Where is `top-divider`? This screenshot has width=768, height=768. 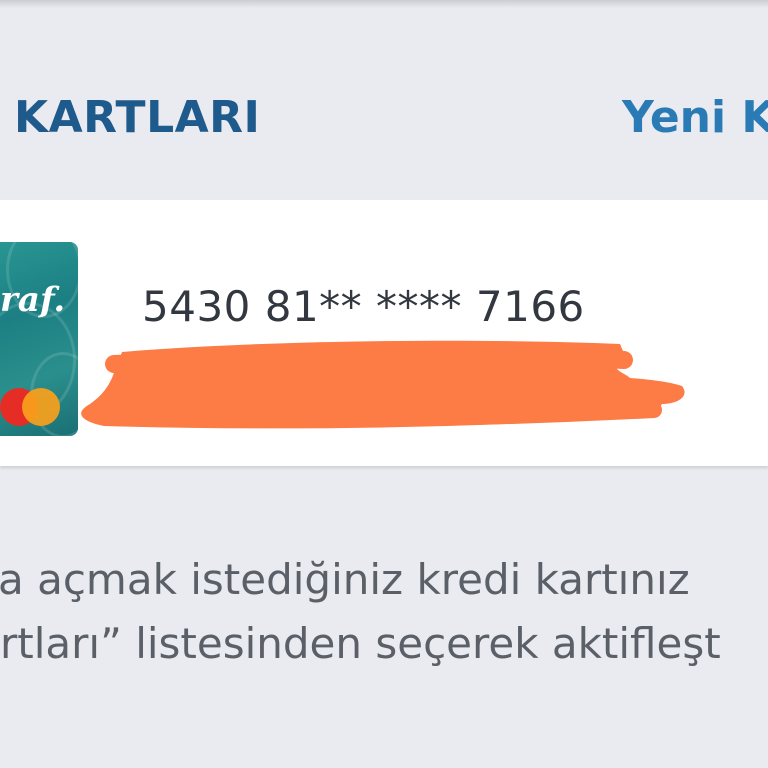
top-divider is located at coordinates (384, 4).